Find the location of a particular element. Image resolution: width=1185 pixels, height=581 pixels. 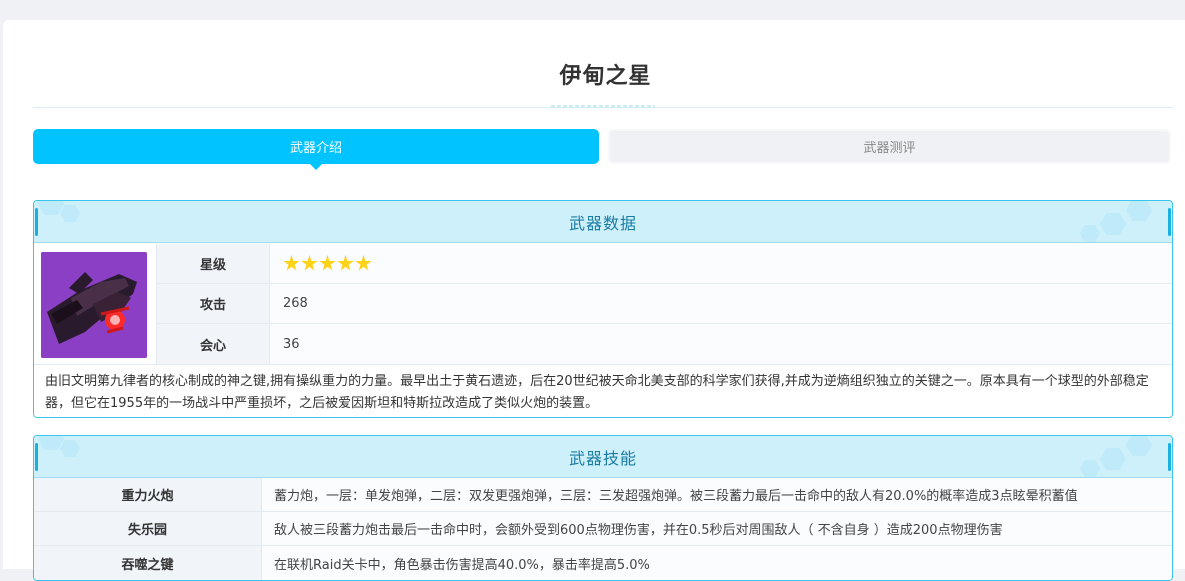

skill-name: 吞噬之键 is located at coordinates (148, 563).